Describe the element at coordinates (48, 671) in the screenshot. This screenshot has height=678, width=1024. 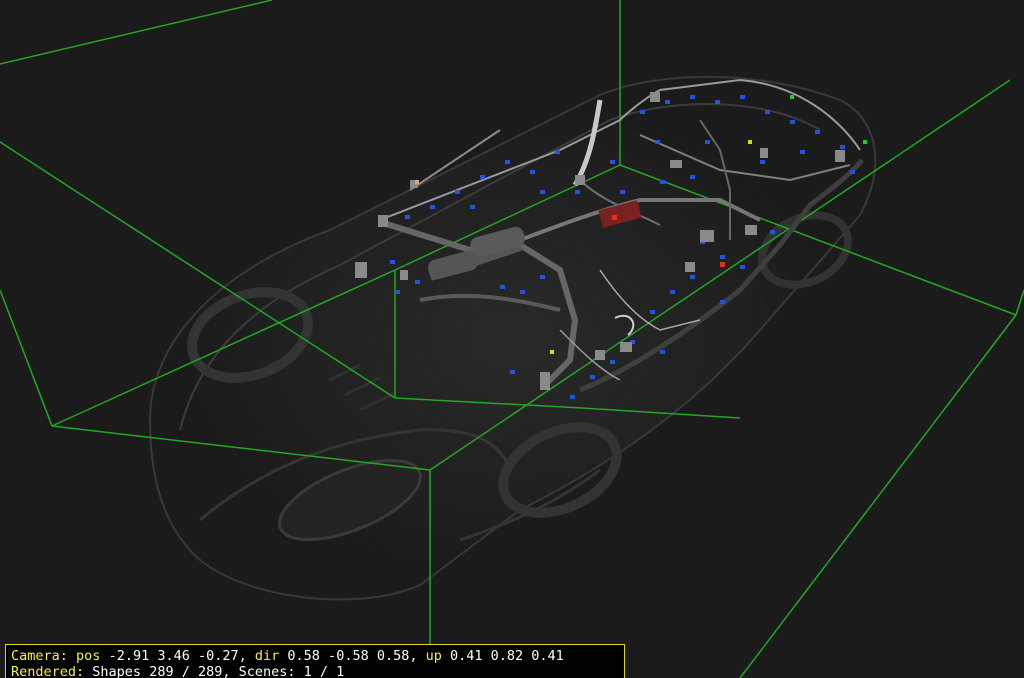
I see `rendered-label: Rendered:` at that location.